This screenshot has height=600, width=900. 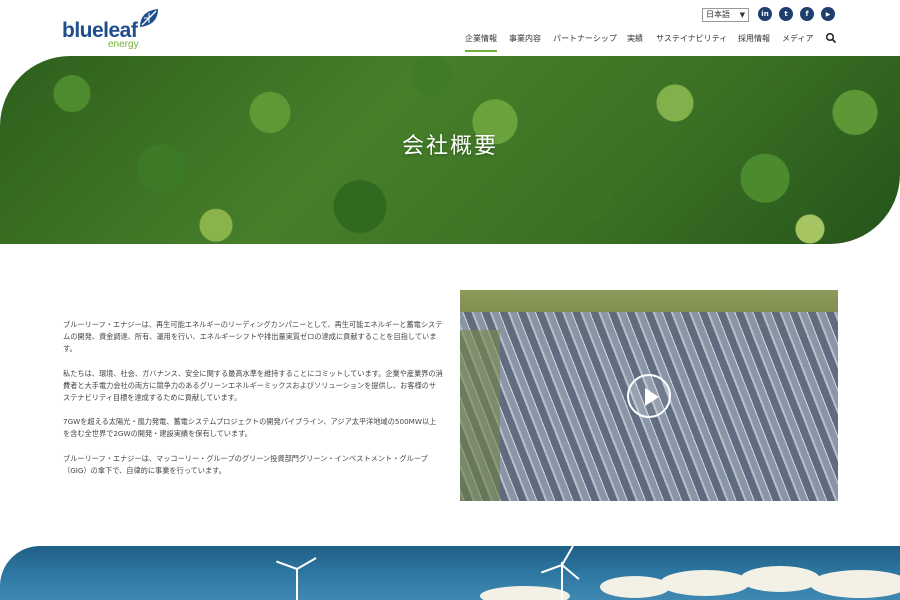 I want to click on wind-turbine-banner, so click(x=450, y=573).